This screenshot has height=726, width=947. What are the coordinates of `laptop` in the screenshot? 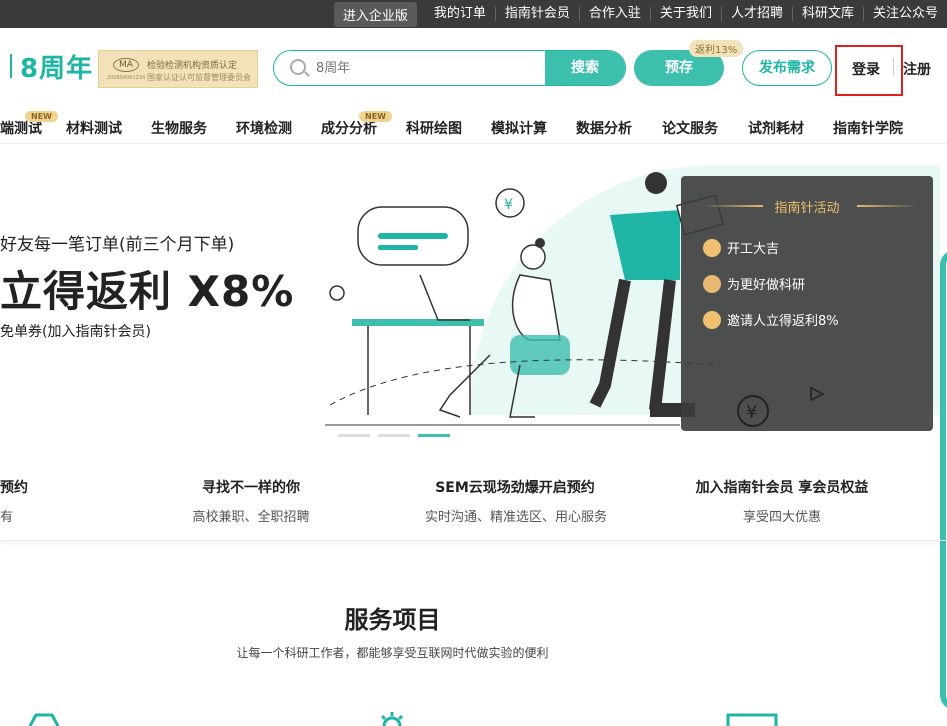 It's located at (444, 297).